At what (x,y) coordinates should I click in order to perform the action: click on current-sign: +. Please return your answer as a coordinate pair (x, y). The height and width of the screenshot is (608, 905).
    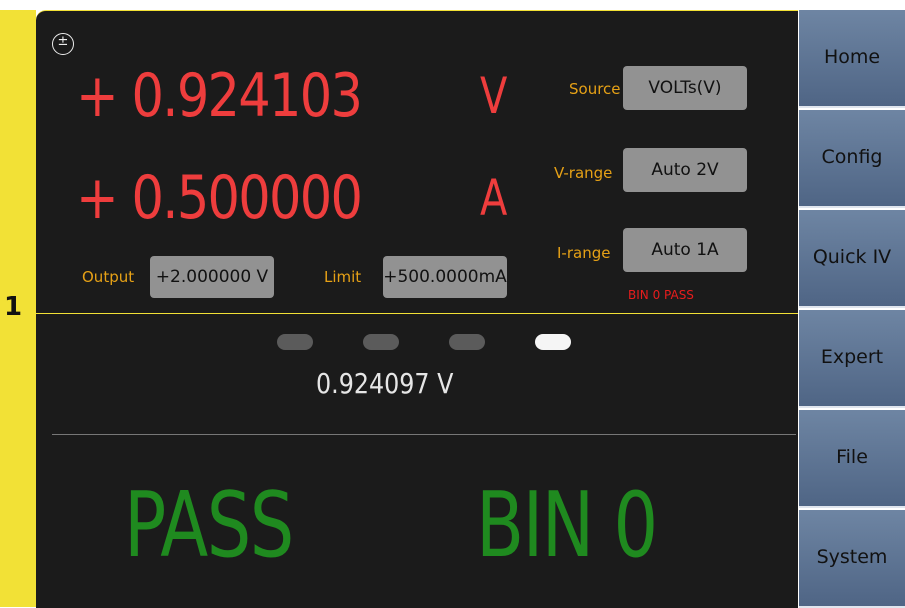
    Looking at the image, I should click on (97, 198).